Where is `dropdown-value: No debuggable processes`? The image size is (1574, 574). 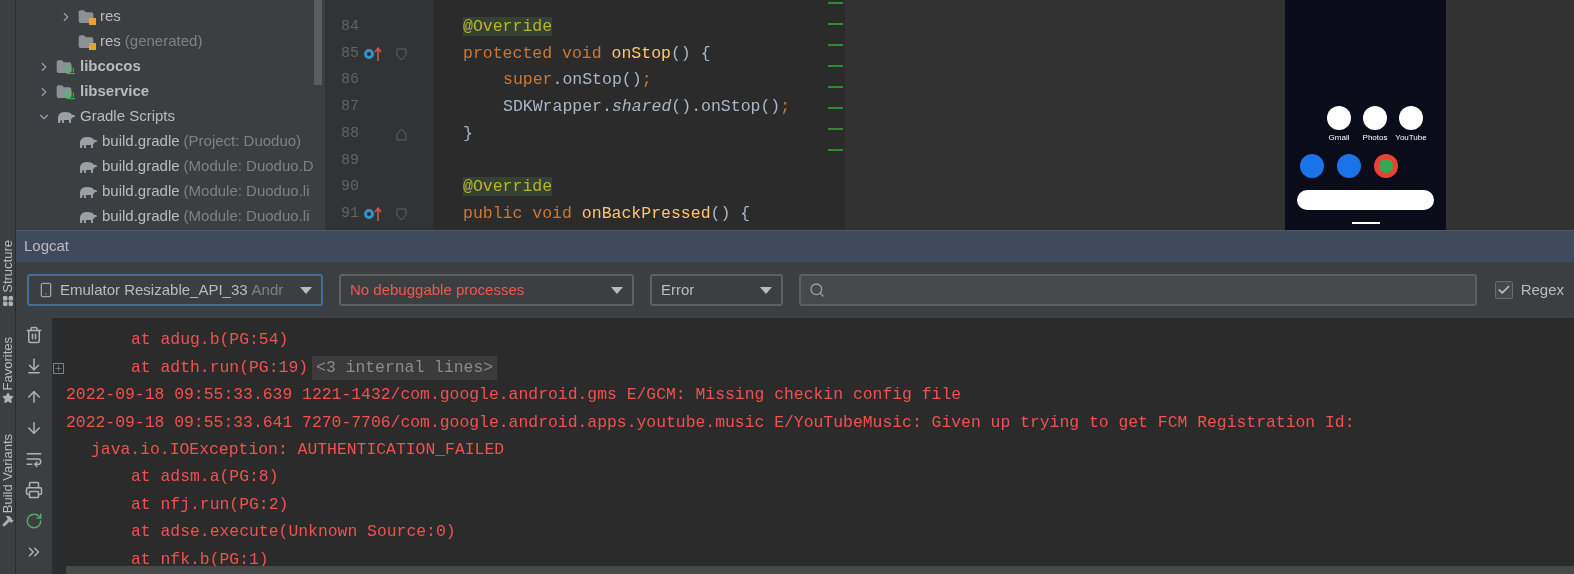
dropdown-value: No debuggable processes is located at coordinates (437, 289).